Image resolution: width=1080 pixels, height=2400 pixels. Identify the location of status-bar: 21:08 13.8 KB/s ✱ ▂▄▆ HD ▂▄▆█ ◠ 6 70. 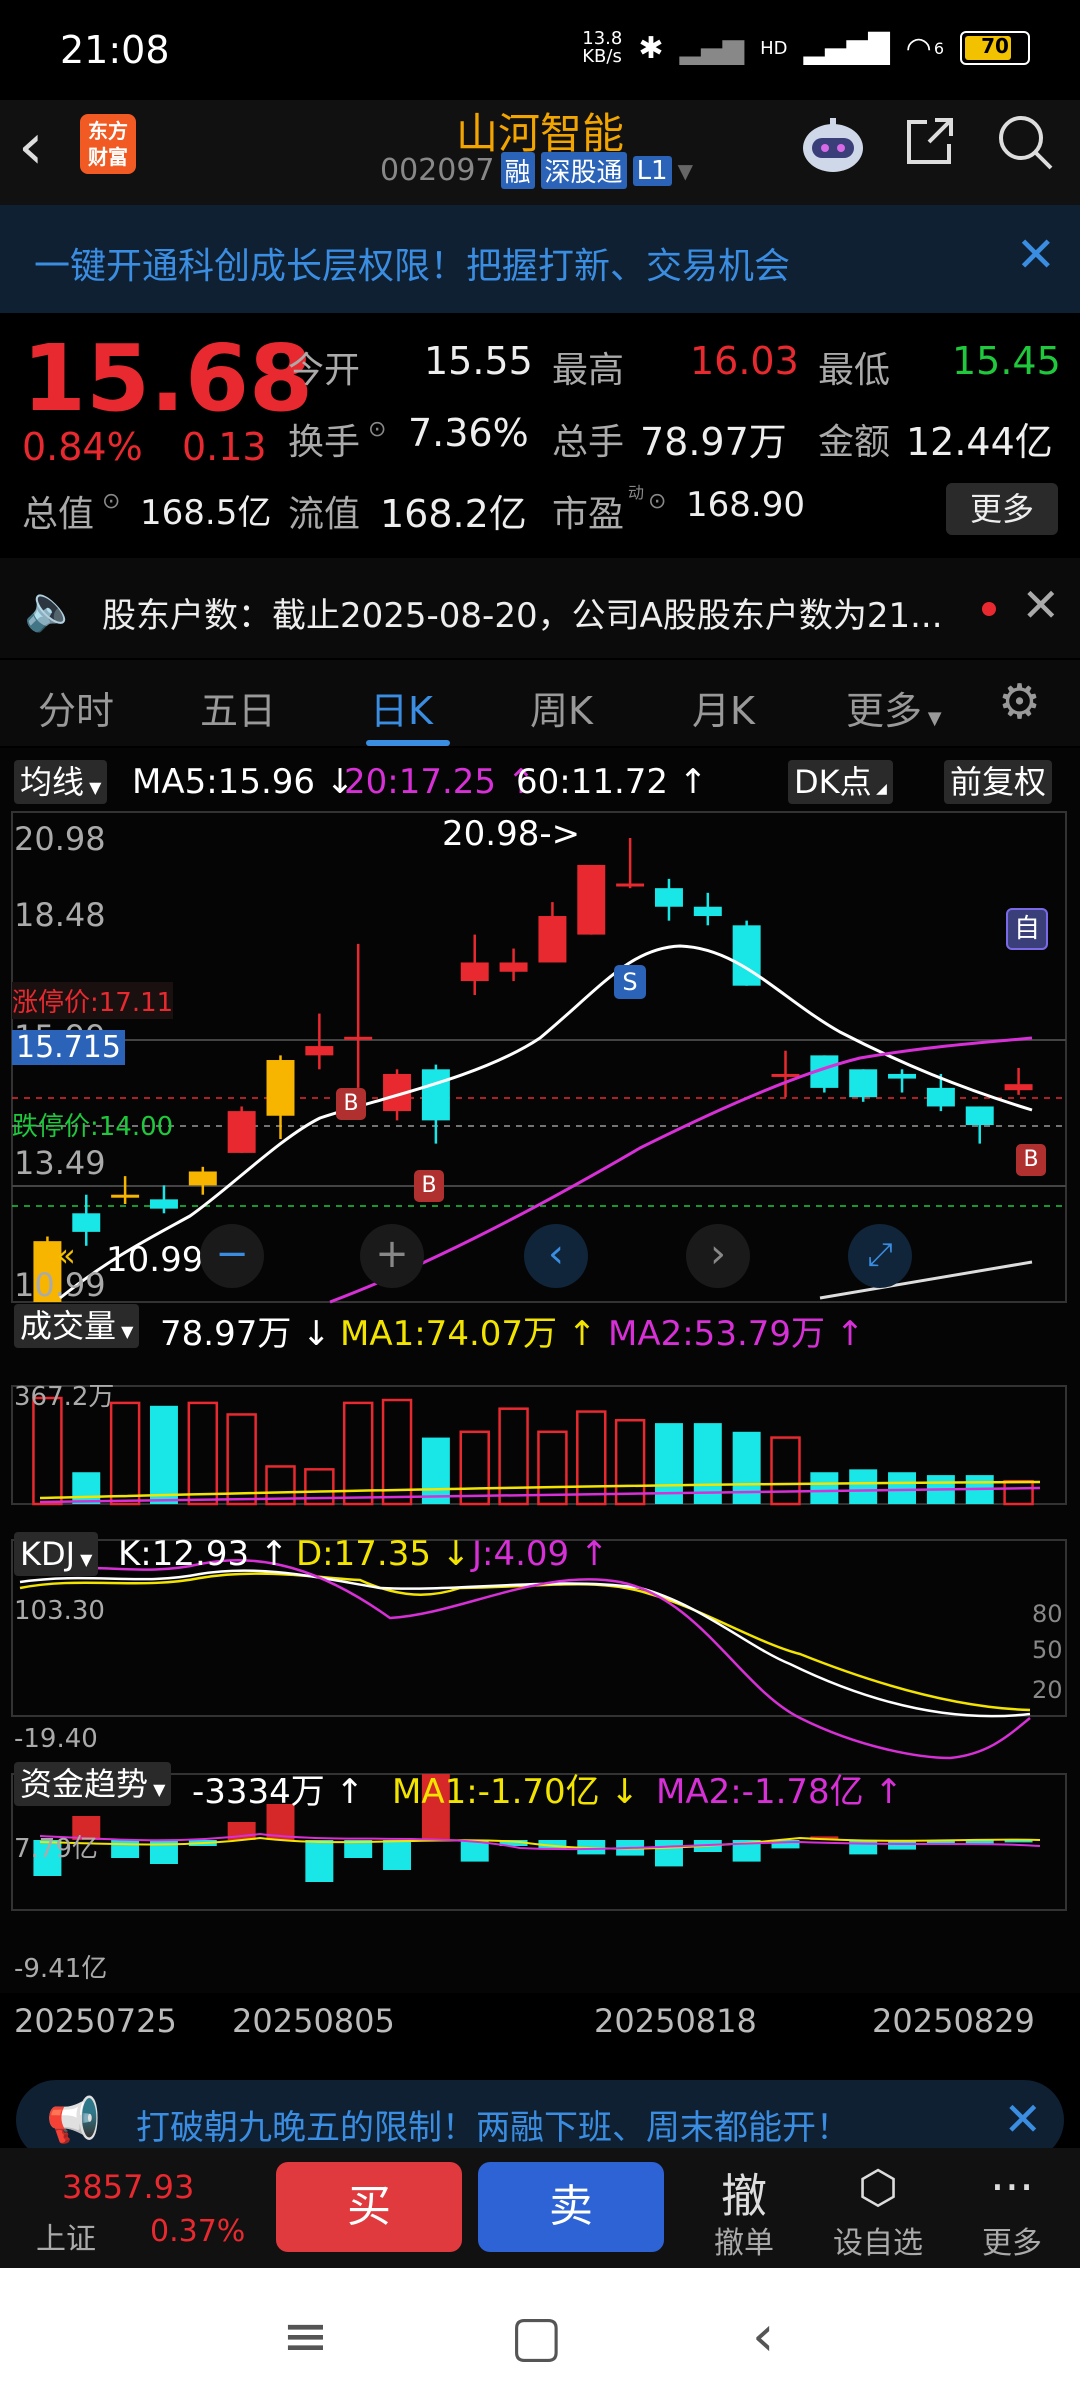
(540, 50).